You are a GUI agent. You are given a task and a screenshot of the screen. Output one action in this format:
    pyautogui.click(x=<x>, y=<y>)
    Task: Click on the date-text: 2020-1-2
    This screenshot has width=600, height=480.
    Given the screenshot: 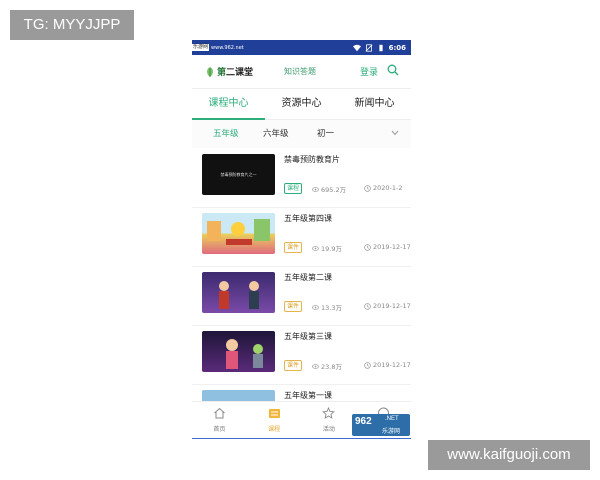 What is the action you would take?
    pyautogui.click(x=388, y=188)
    